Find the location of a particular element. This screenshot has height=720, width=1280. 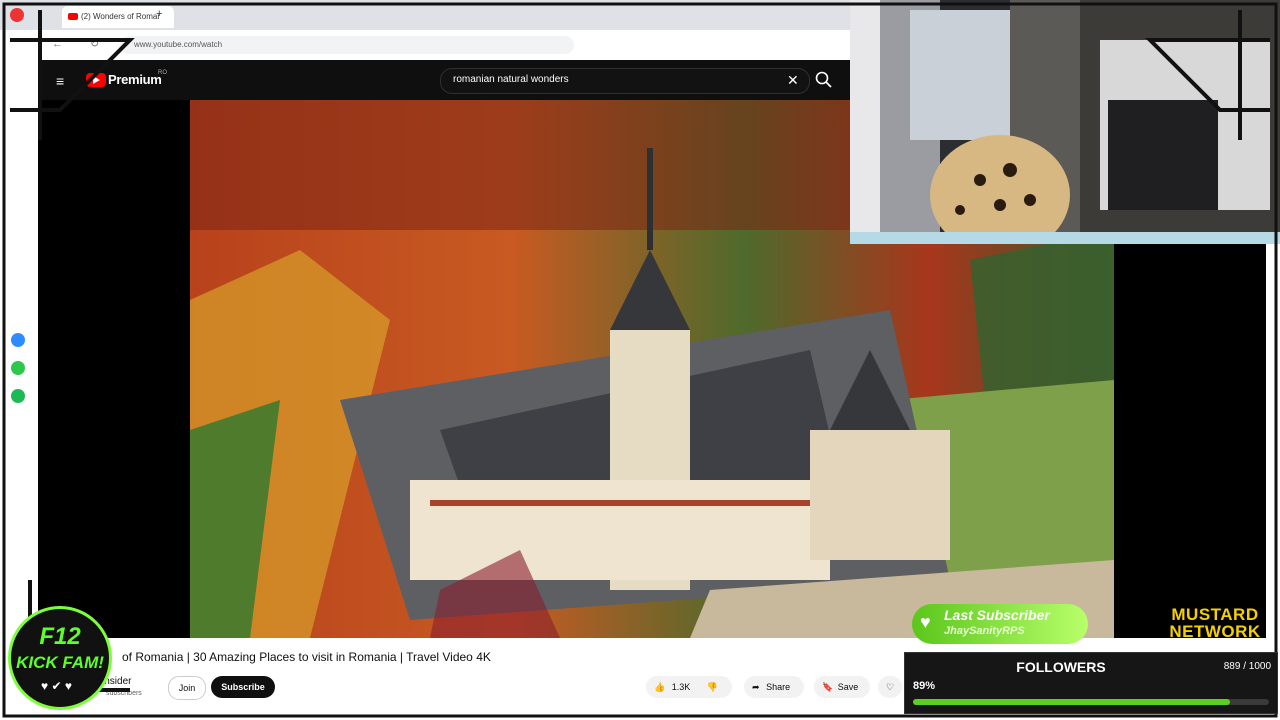

spotify-icon is located at coordinates (18, 396).